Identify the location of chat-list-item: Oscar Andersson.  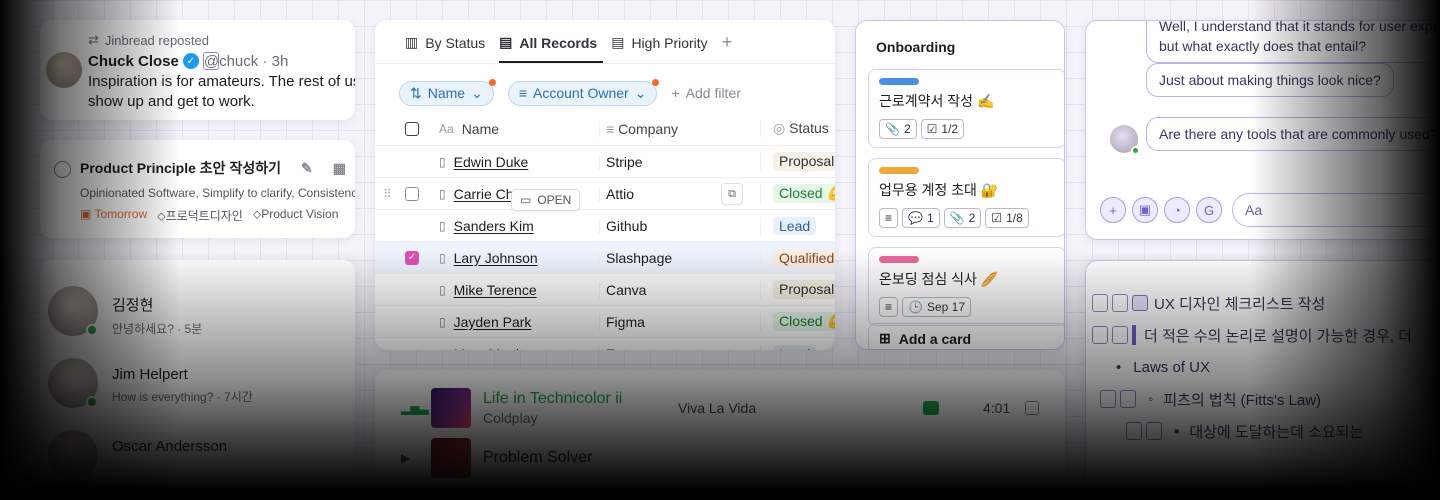
(197, 465).